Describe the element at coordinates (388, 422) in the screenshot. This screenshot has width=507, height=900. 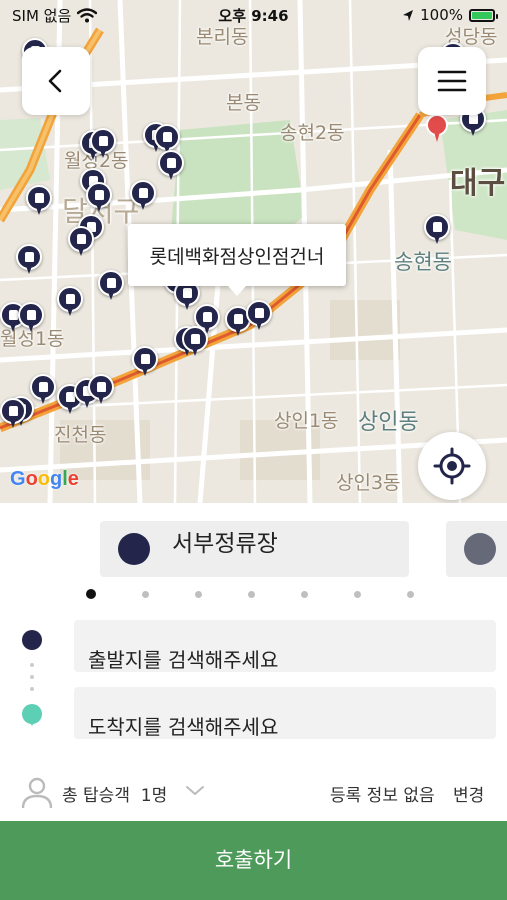
I see `map-label-sangin: 상인동` at that location.